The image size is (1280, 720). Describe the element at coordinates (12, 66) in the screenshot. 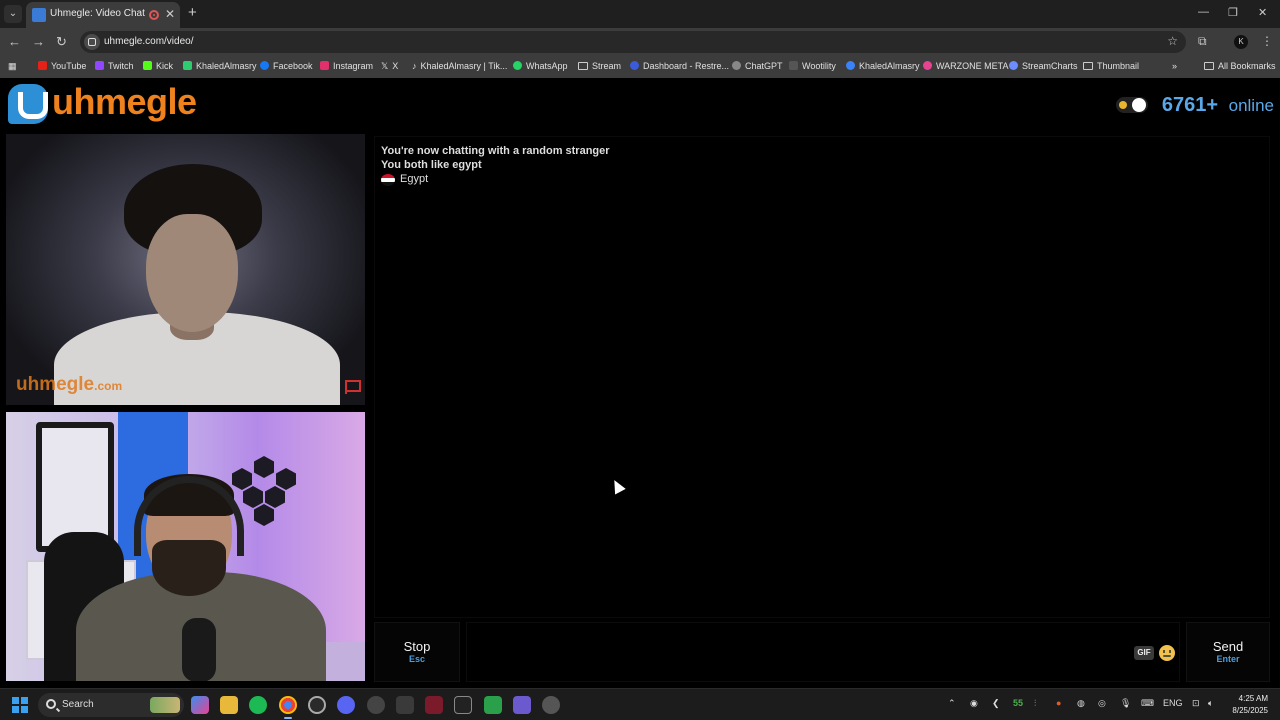

I see `apps-grid-icon: ▦` at that location.